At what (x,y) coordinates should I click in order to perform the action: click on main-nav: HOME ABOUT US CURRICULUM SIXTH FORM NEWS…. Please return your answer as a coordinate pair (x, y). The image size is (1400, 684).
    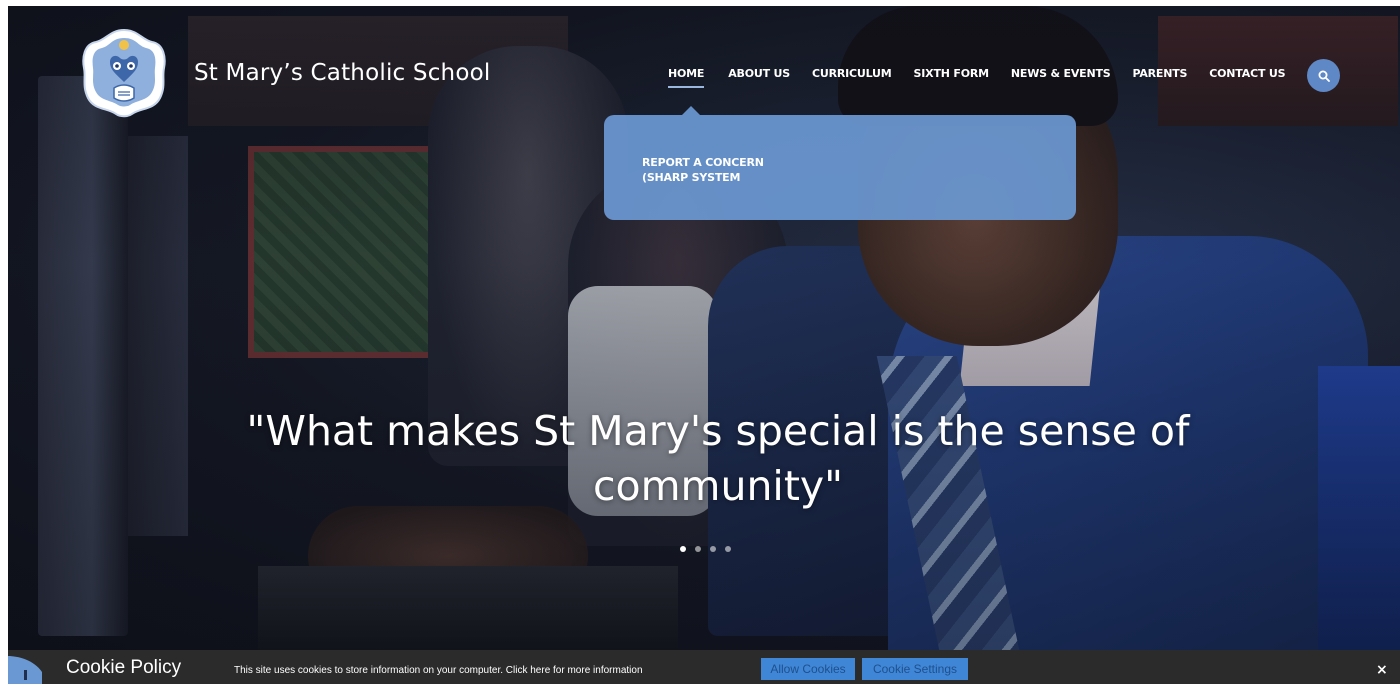
    Looking at the image, I should click on (977, 77).